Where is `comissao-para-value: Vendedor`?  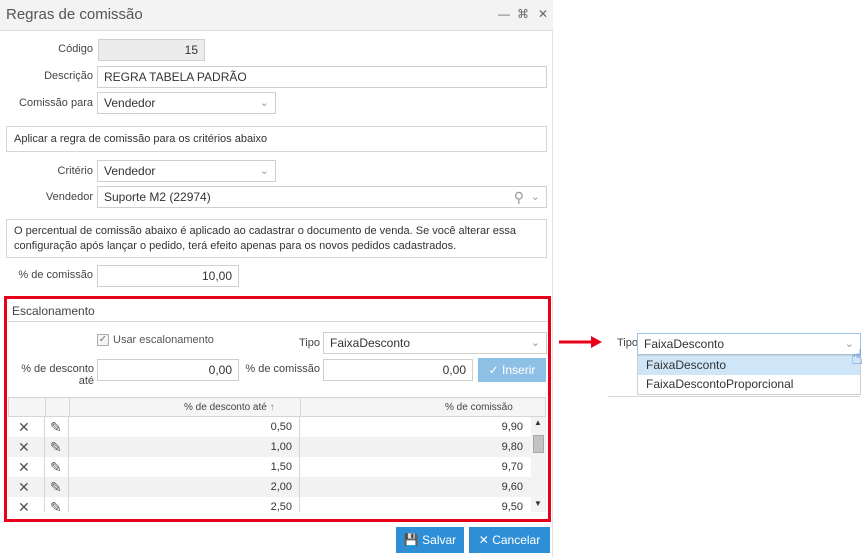 comissao-para-value: Vendedor is located at coordinates (130, 103).